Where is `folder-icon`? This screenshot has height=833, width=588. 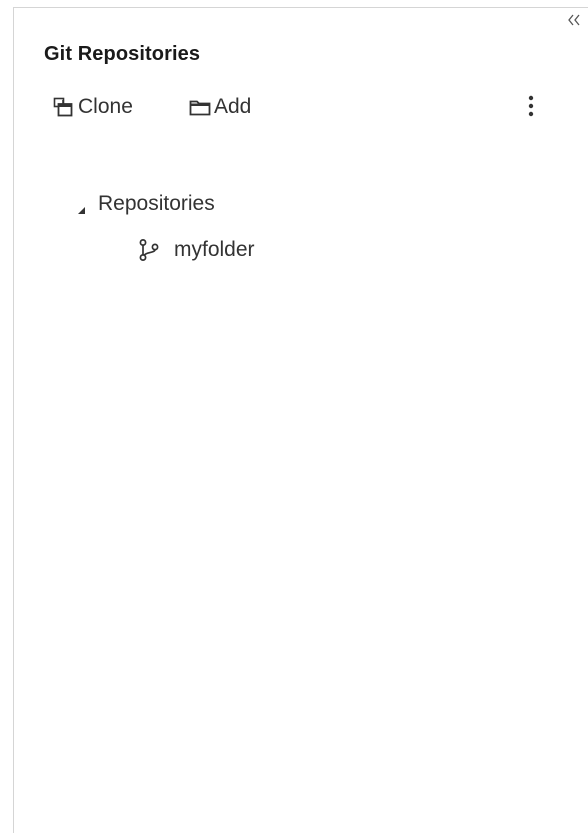 folder-icon is located at coordinates (200, 107).